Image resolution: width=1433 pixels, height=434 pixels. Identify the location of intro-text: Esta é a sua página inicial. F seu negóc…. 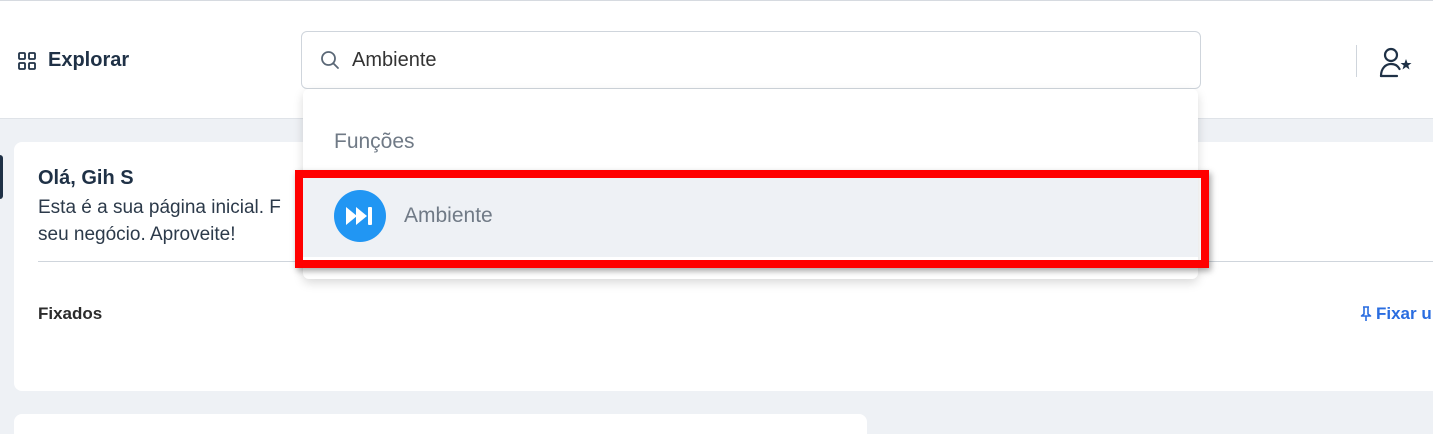
(159, 221).